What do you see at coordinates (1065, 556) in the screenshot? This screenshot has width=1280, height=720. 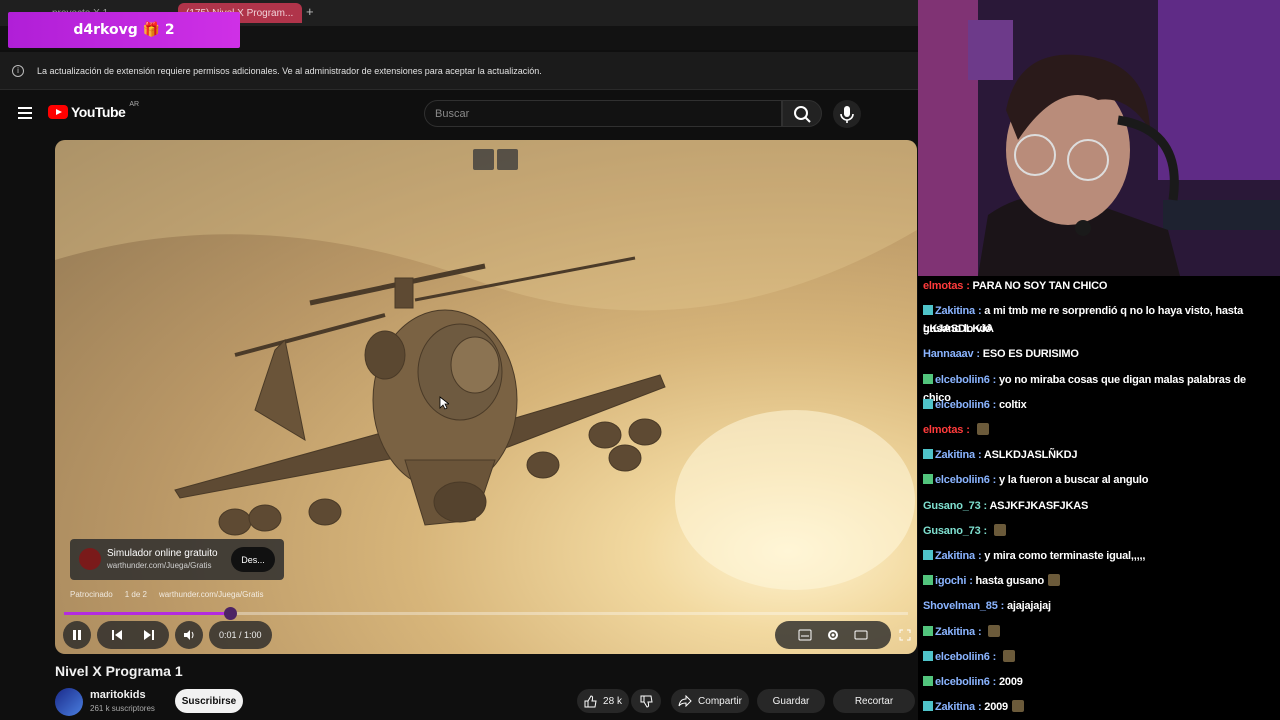 I see `chat-text: y mira como terminaste igual,,,,,` at bounding box center [1065, 556].